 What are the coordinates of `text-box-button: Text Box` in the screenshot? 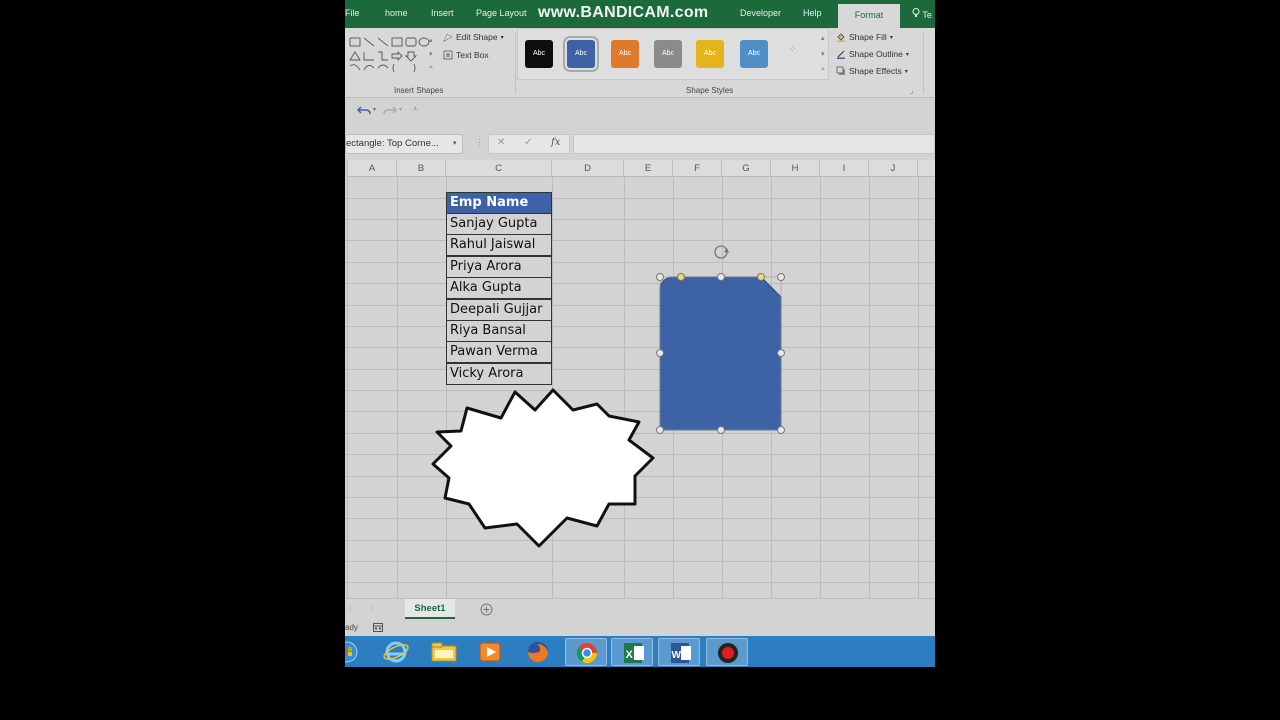 It's located at (466, 55).